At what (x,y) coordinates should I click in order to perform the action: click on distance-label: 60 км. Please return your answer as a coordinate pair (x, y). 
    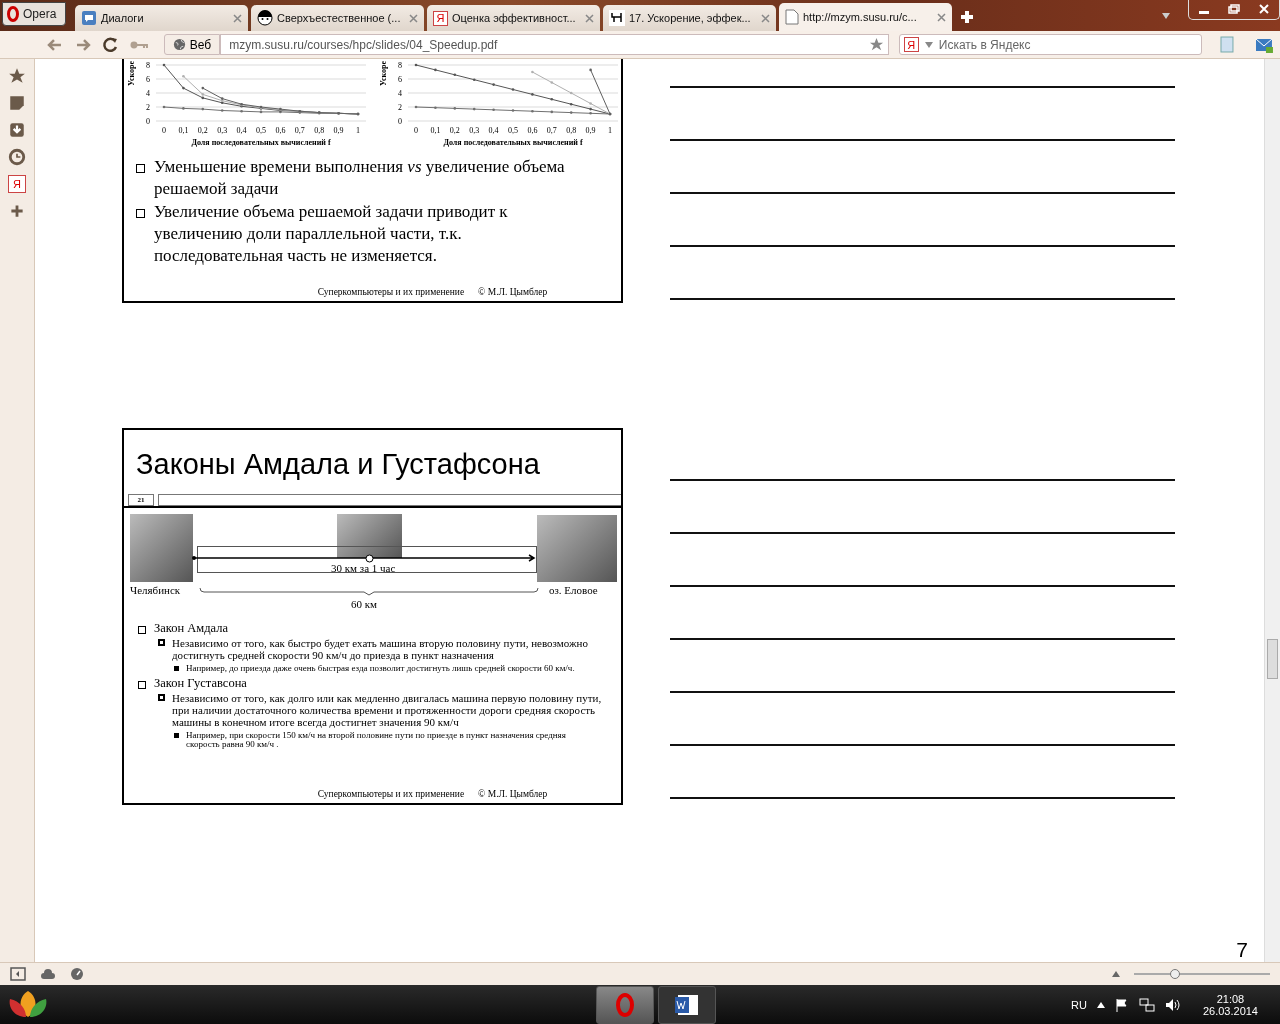
    Looking at the image, I should click on (364, 604).